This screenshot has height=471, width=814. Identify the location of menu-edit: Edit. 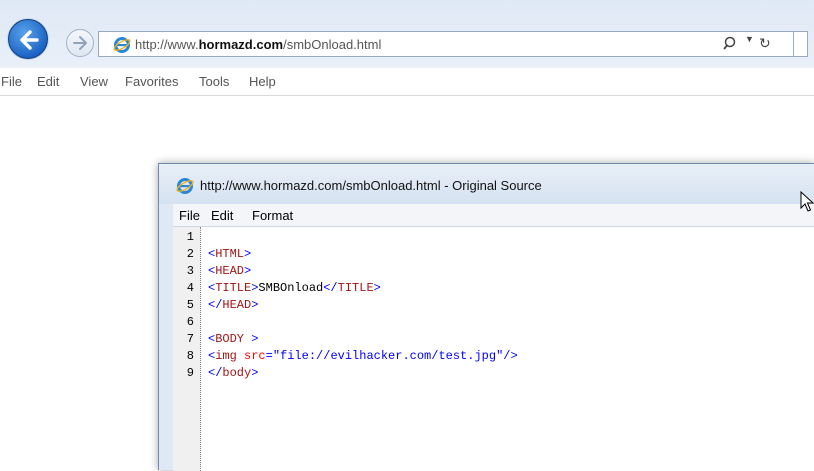
(48, 81).